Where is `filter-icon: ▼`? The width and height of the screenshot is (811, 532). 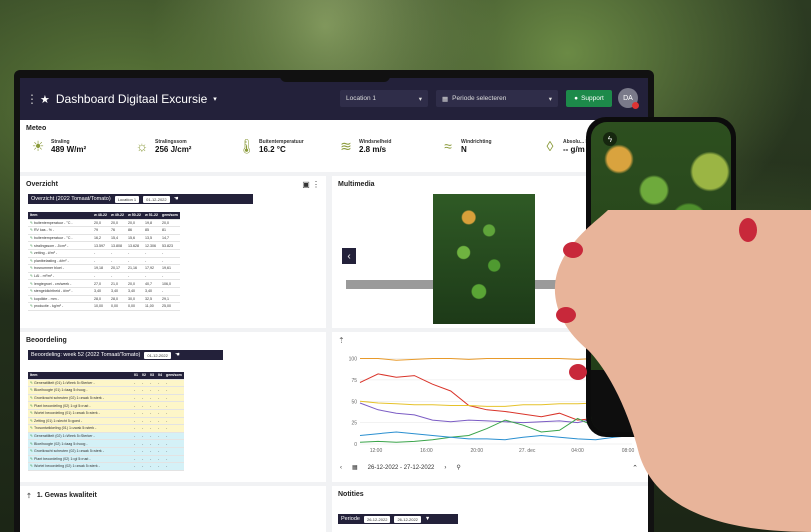 filter-icon: ▼ is located at coordinates (427, 519).